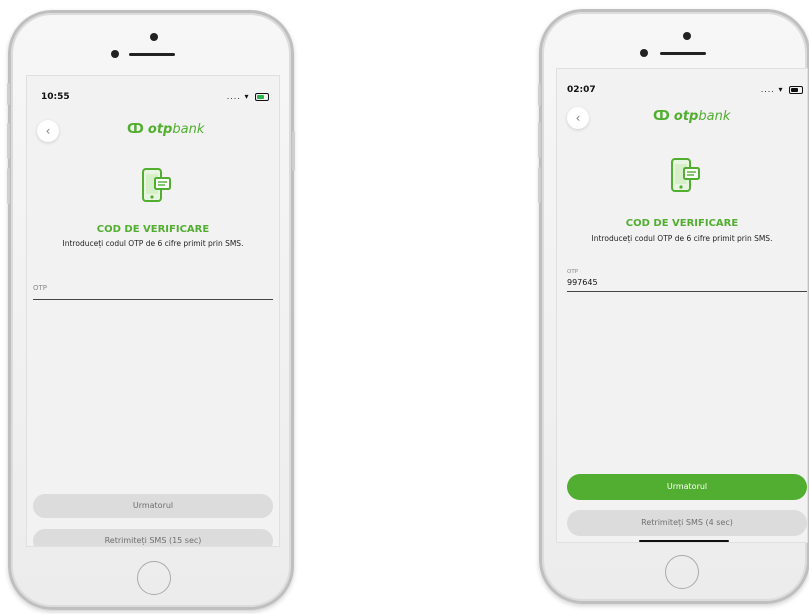  What do you see at coordinates (687, 284) in the screenshot?
I see `otp-field: OTP 997645` at bounding box center [687, 284].